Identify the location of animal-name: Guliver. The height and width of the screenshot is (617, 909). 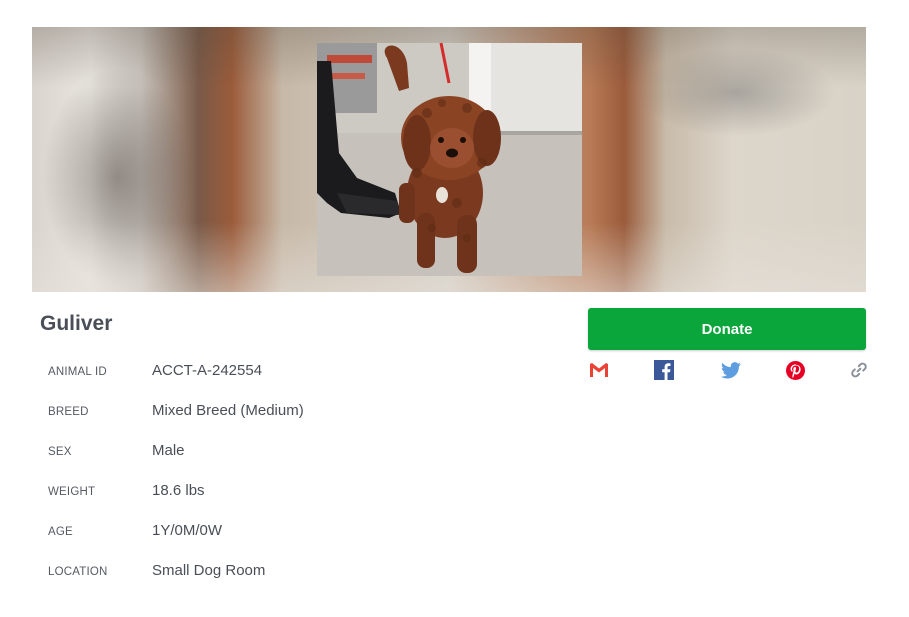
(76, 323).